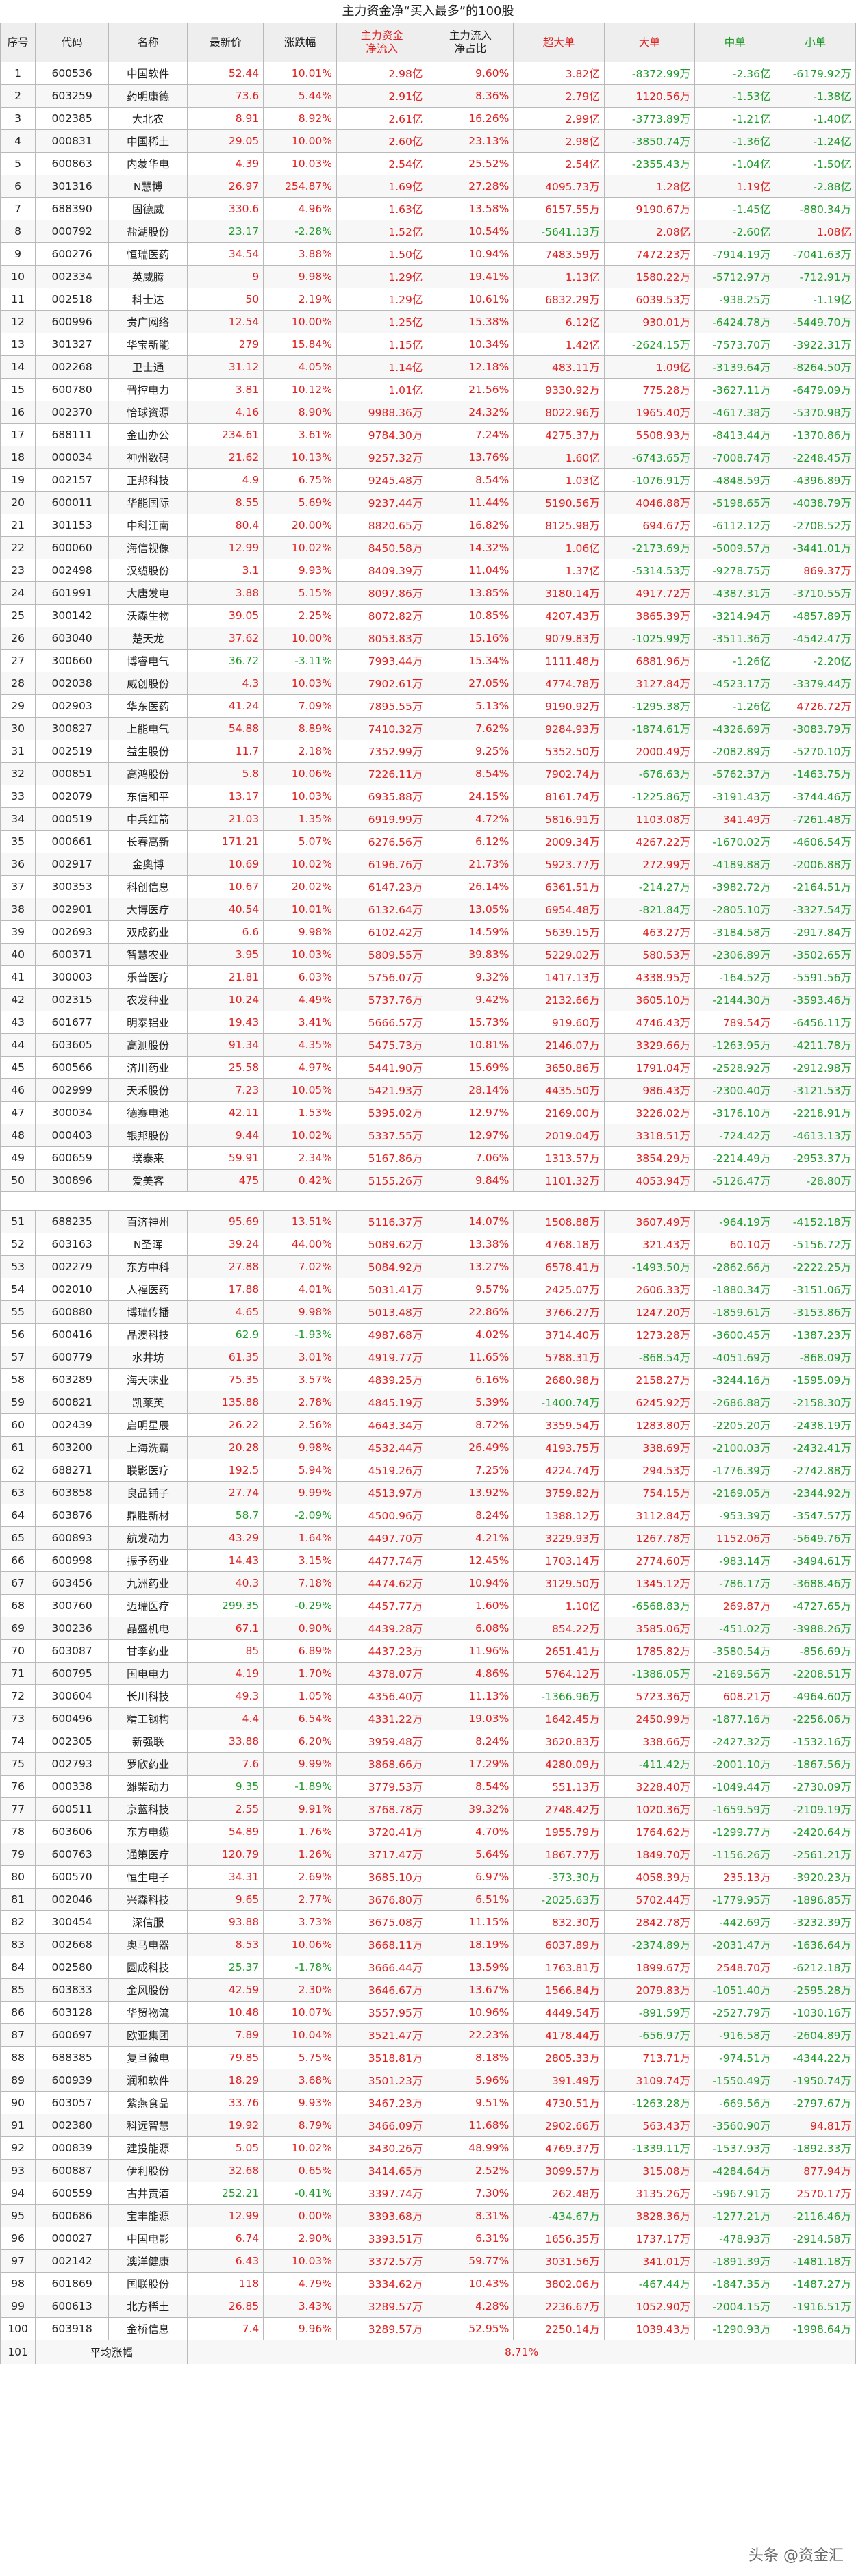 This screenshot has height=2576, width=856. Describe the element at coordinates (225, 1022) in the screenshot. I see `cell-price: 19.43` at that location.